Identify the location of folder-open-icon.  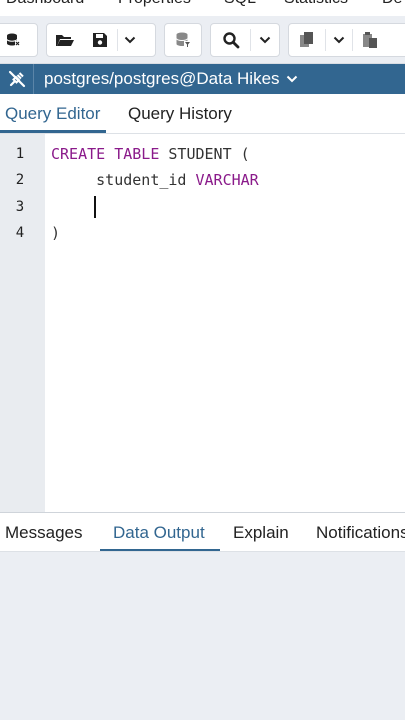
(65, 40).